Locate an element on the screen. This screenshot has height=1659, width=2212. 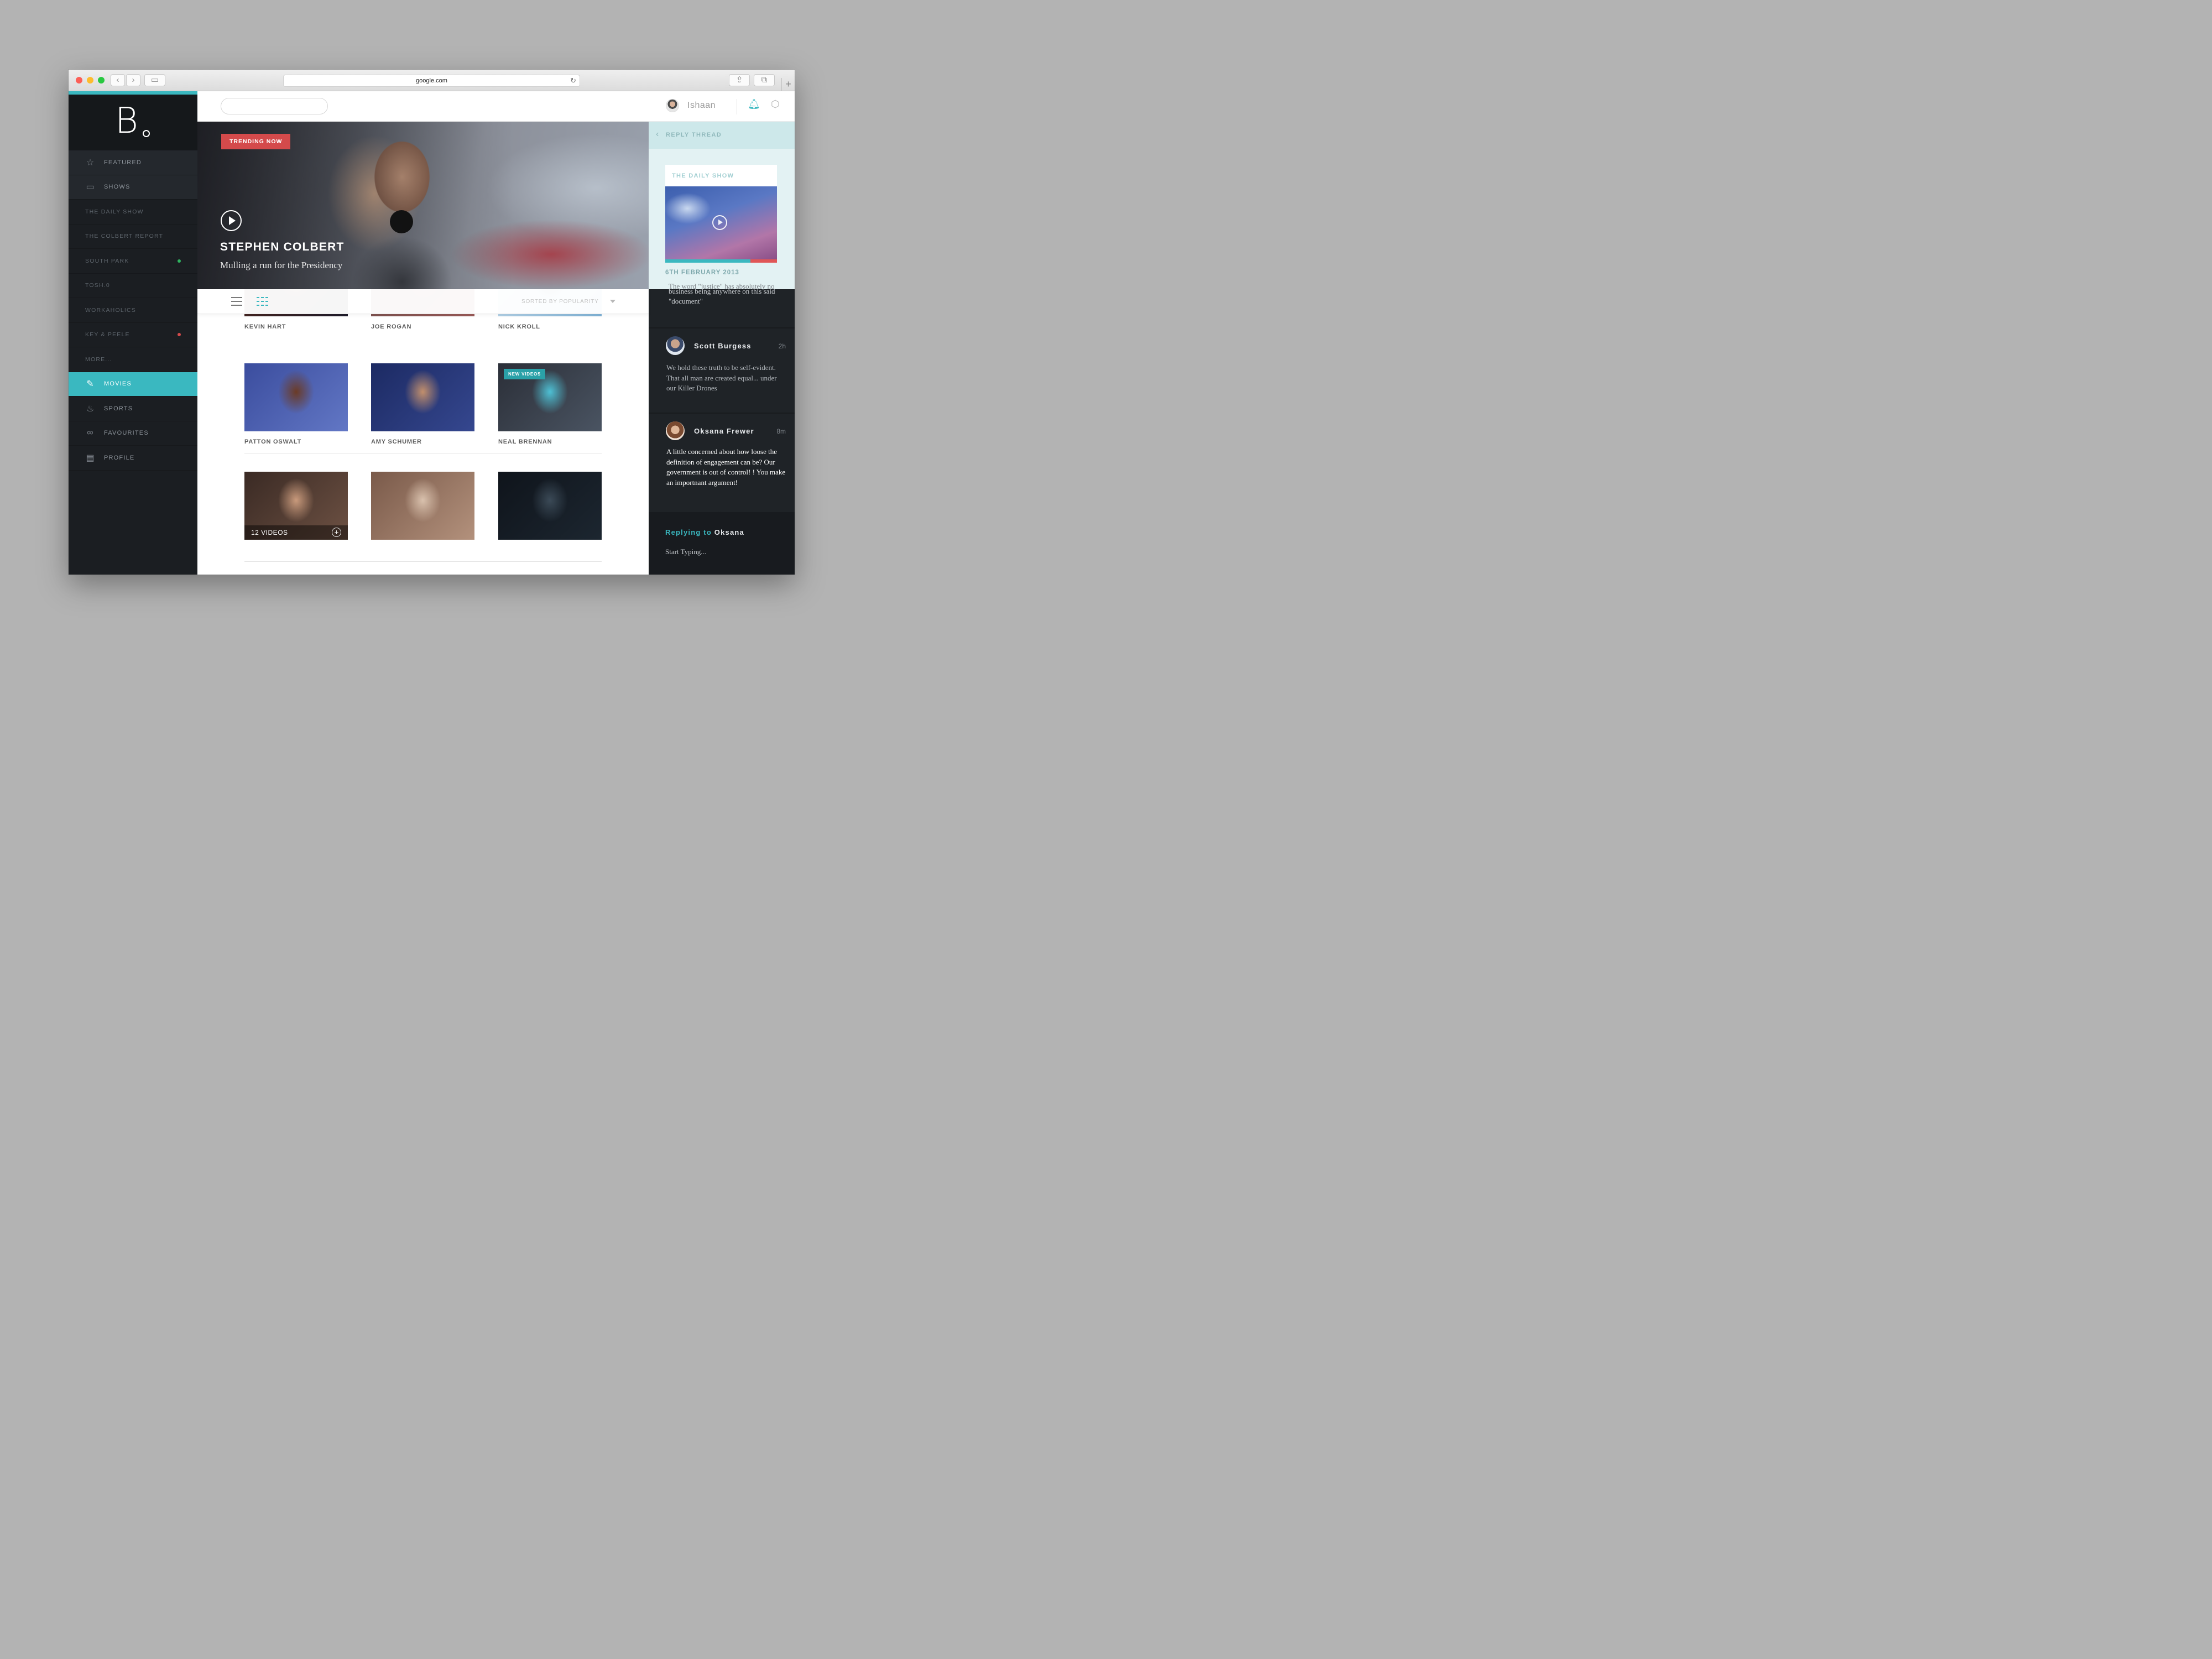
comedian-card: AMY SCHUMER is located at coordinates (422, 404).